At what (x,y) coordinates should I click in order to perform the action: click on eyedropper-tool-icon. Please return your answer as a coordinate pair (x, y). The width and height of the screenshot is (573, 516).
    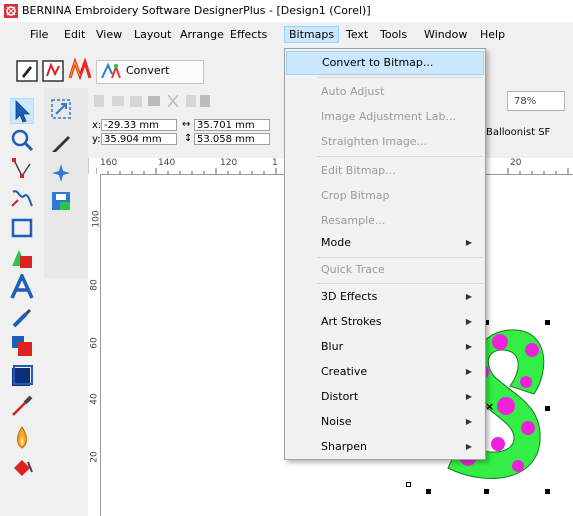
    Looking at the image, I should click on (22, 318).